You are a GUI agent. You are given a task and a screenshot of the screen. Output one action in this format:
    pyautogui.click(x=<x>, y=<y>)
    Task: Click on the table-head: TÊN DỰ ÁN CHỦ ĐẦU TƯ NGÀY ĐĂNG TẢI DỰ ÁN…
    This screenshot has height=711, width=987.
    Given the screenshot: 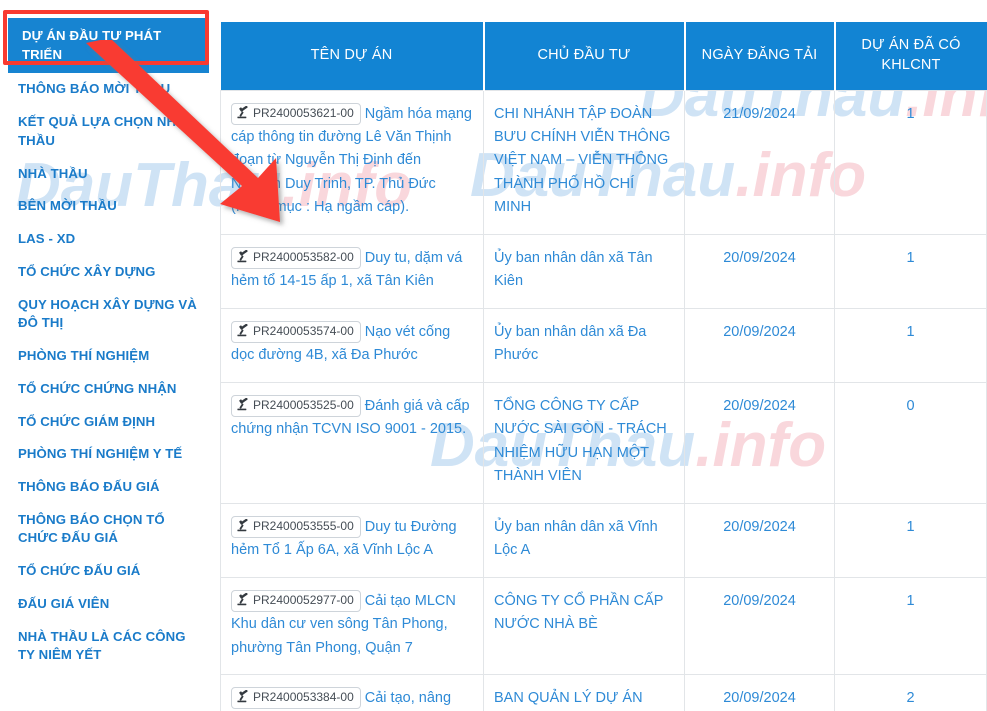 What is the action you would take?
    pyautogui.click(x=603, y=56)
    